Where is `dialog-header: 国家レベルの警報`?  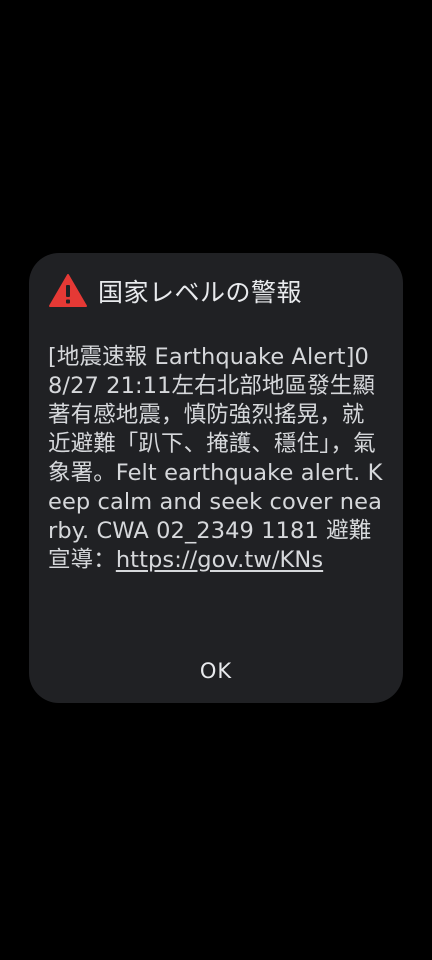
dialog-header: 国家レベルの警報 is located at coordinates (215, 291).